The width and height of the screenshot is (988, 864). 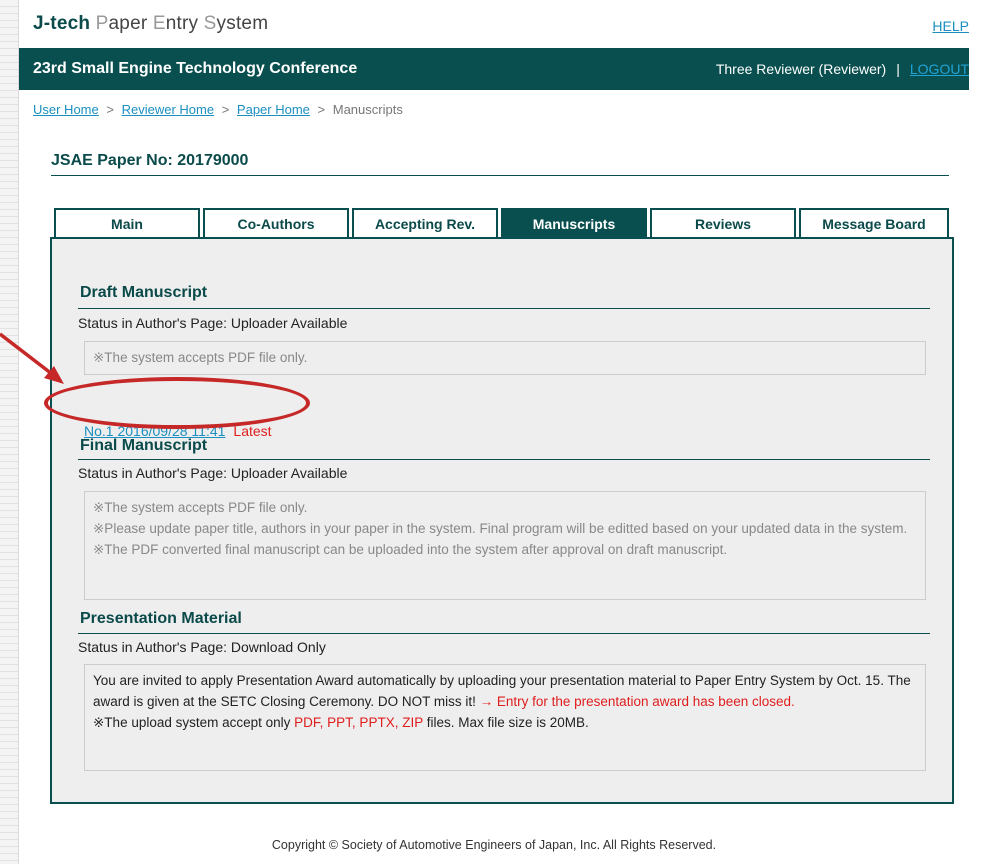 I want to click on app-brand: J-tech, so click(x=62, y=23).